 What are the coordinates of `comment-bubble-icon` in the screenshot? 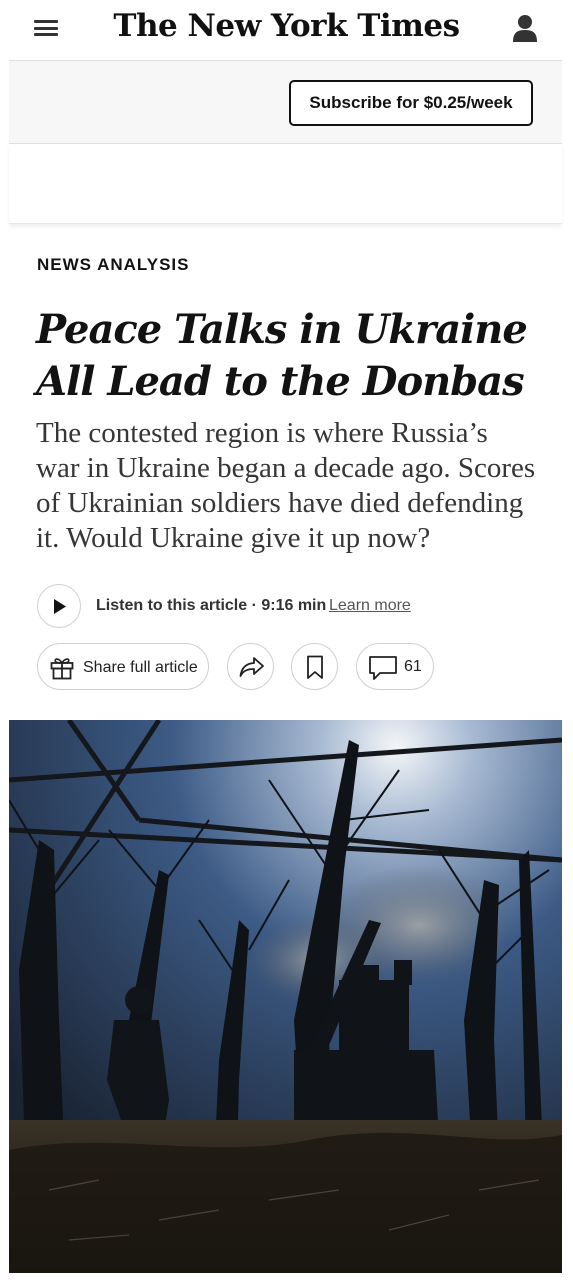 It's located at (383, 668).